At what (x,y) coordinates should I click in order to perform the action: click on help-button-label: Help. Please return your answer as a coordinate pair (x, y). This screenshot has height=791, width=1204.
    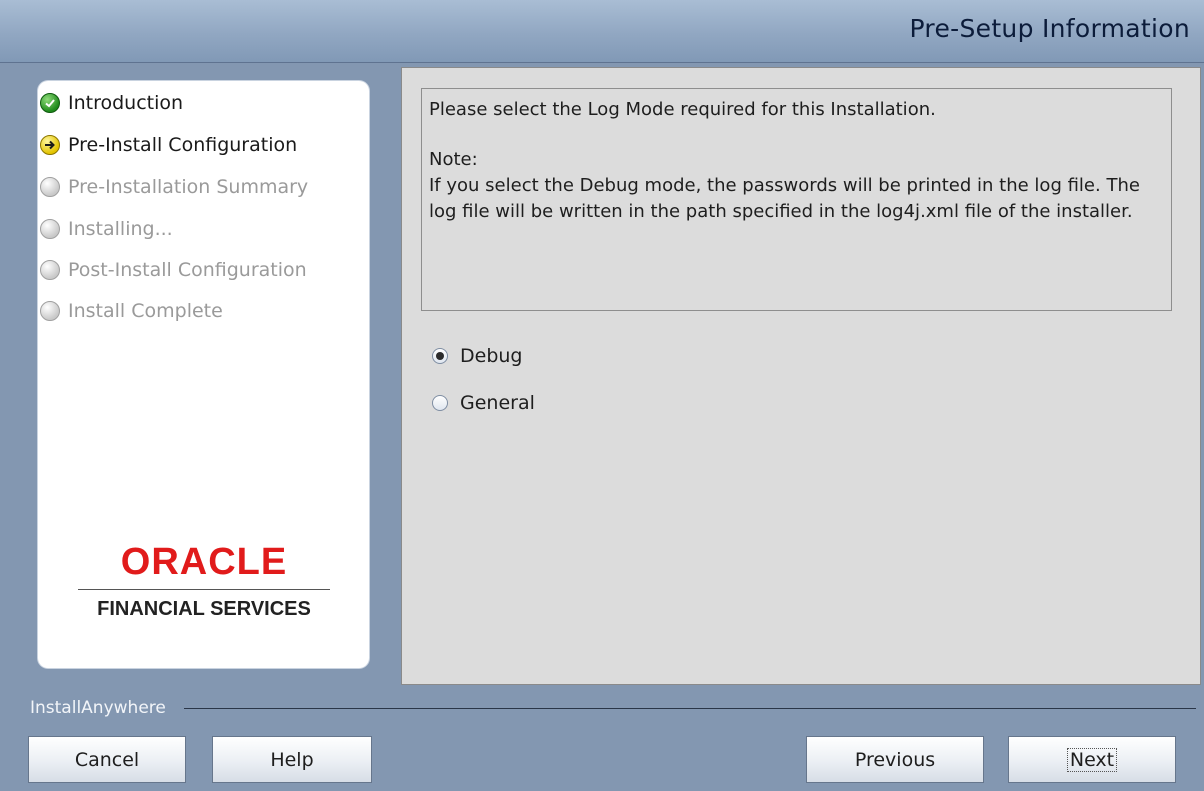
    Looking at the image, I should click on (292, 759).